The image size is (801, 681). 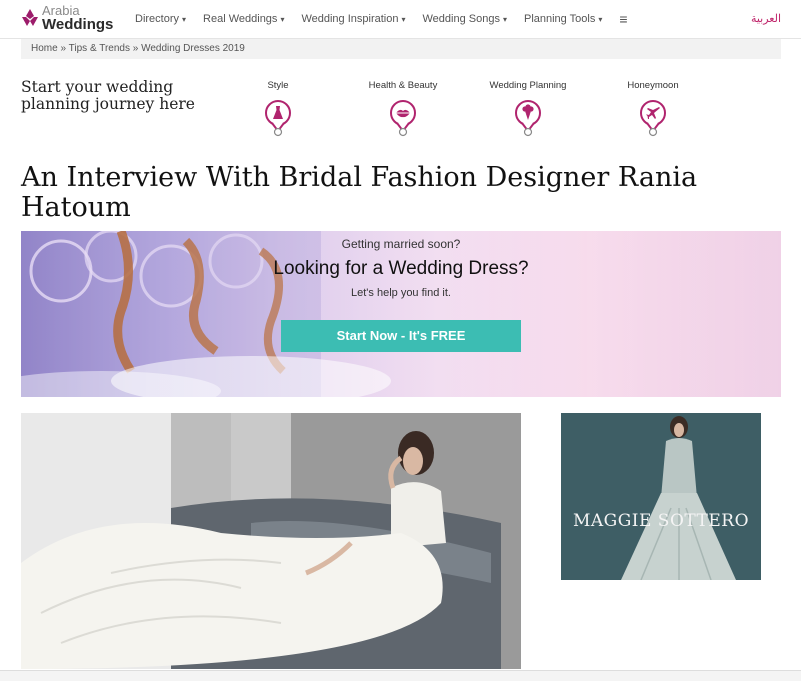 What do you see at coordinates (400, 675) in the screenshot?
I see `bottom-edge` at bounding box center [400, 675].